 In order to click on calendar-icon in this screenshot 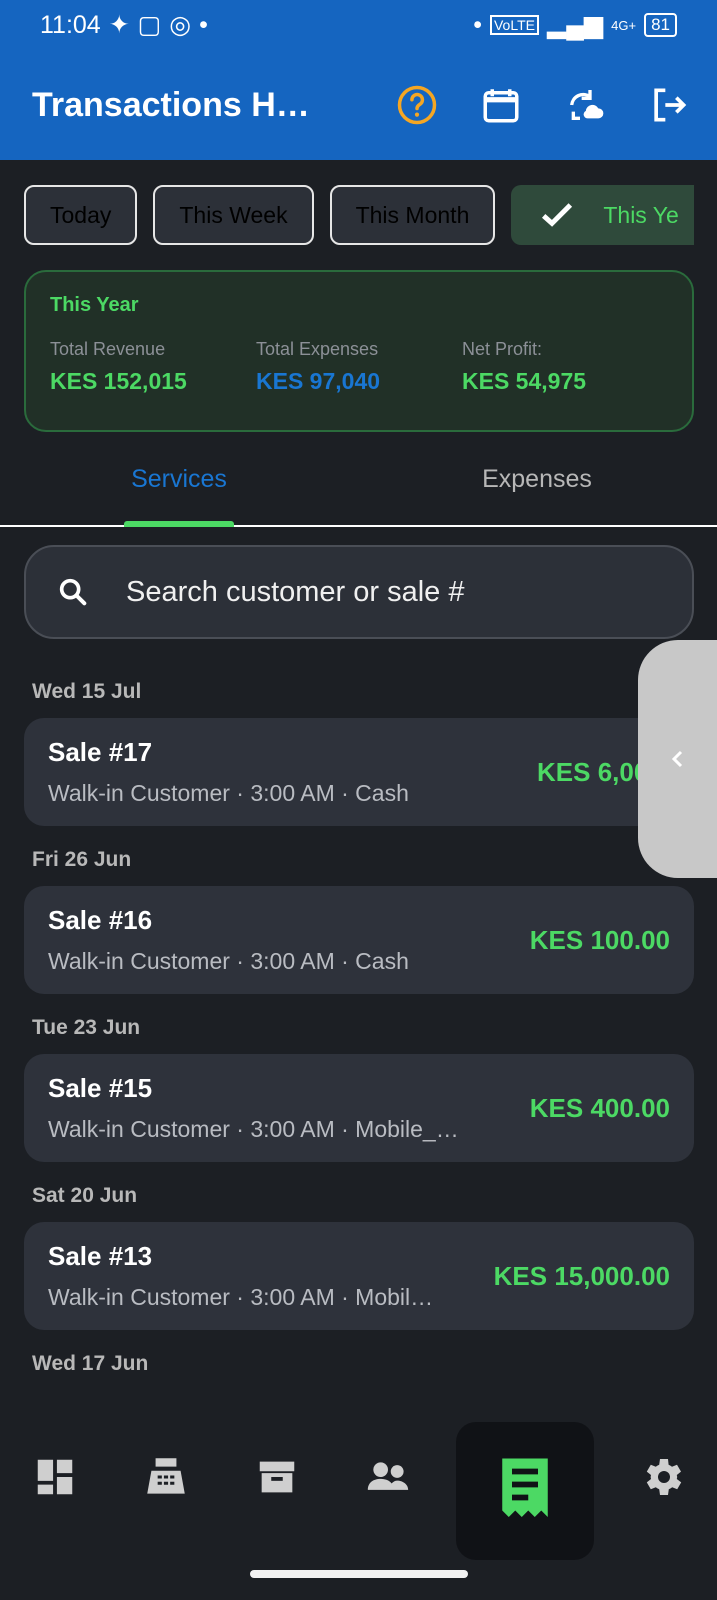, I will do `click(501, 106)`.